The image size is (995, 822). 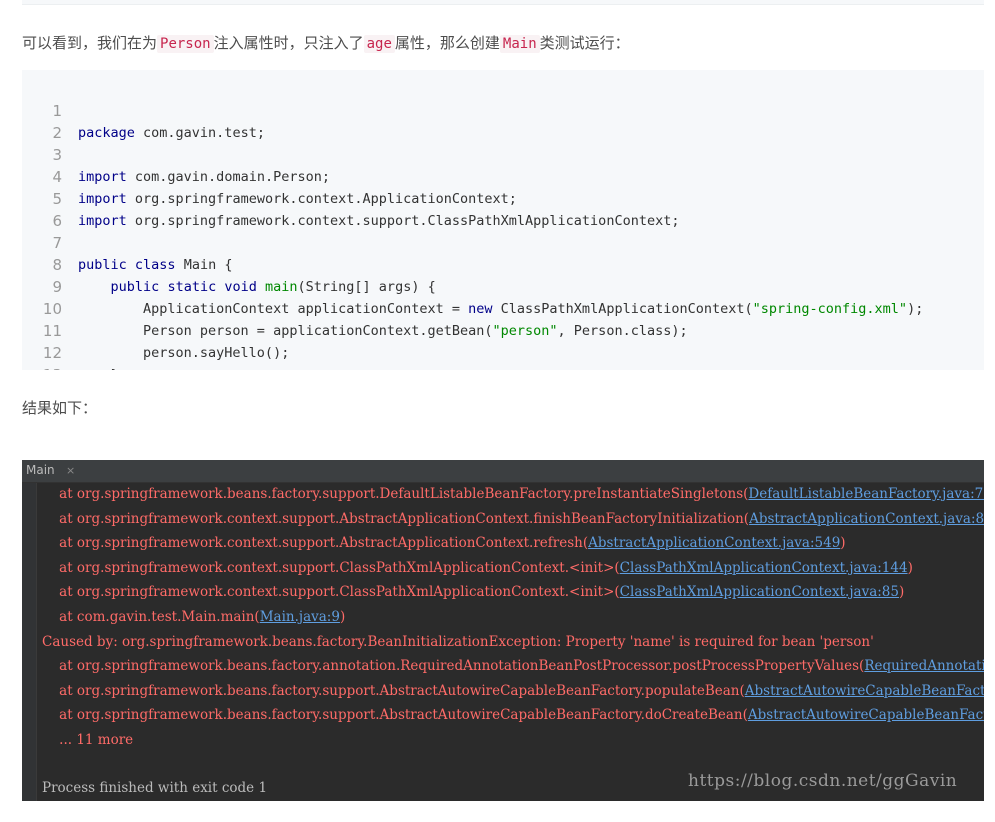 I want to click on code-fragment: com.gavin.domain.Person;, so click(x=228, y=177).